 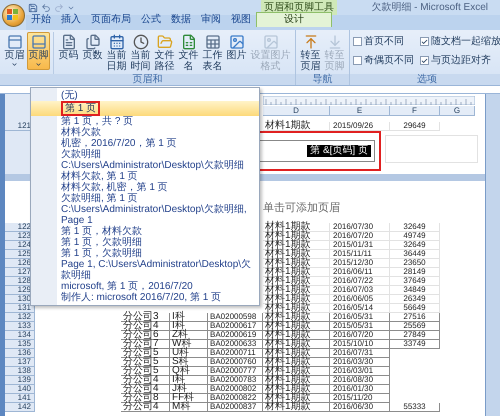 What do you see at coordinates (415, 308) in the screenshot?
I see `table-cell: 56649` at bounding box center [415, 308].